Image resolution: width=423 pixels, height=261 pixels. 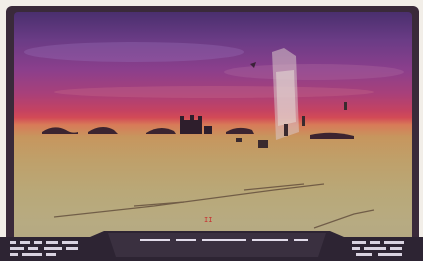 I want to click on center-readout, so click(x=224, y=240).